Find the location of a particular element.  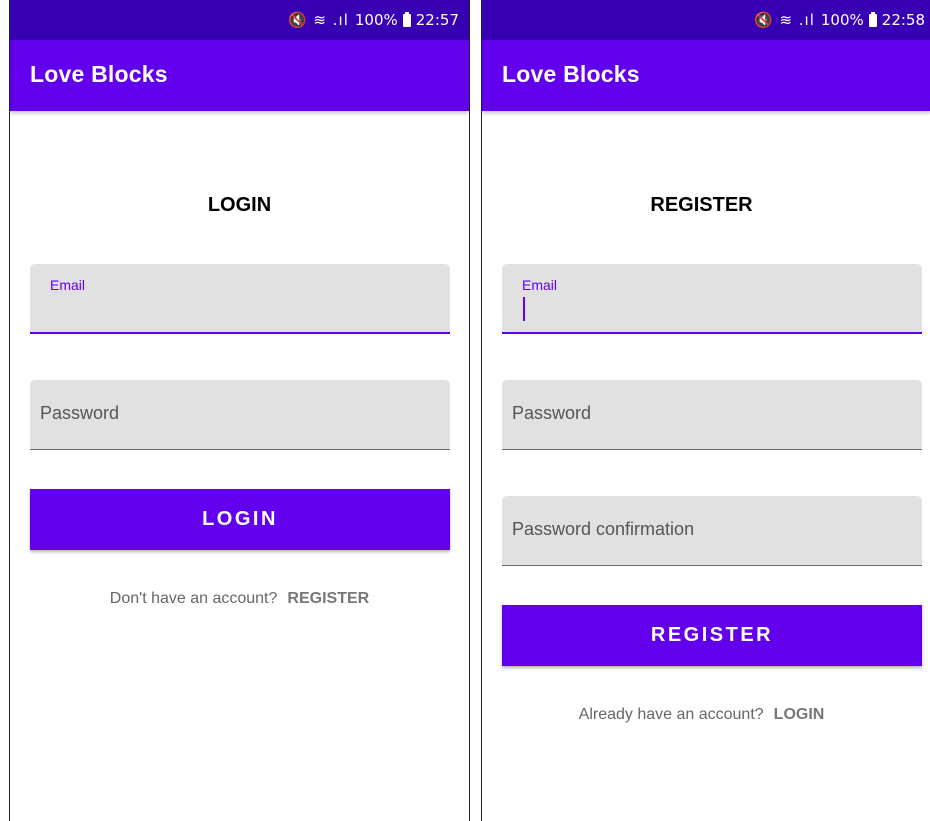

switch-prompt: Don't have an account? is located at coordinates (193, 598).